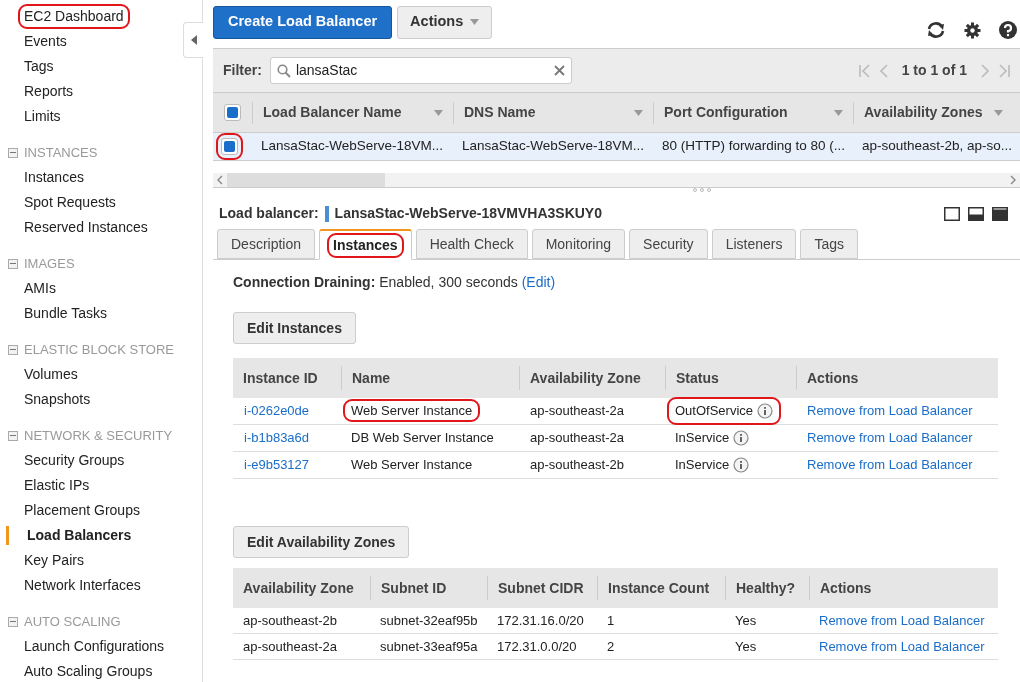 The height and width of the screenshot is (682, 1020). What do you see at coordinates (70, 202) in the screenshot?
I see `sidebar-item: Spot Requests` at bounding box center [70, 202].